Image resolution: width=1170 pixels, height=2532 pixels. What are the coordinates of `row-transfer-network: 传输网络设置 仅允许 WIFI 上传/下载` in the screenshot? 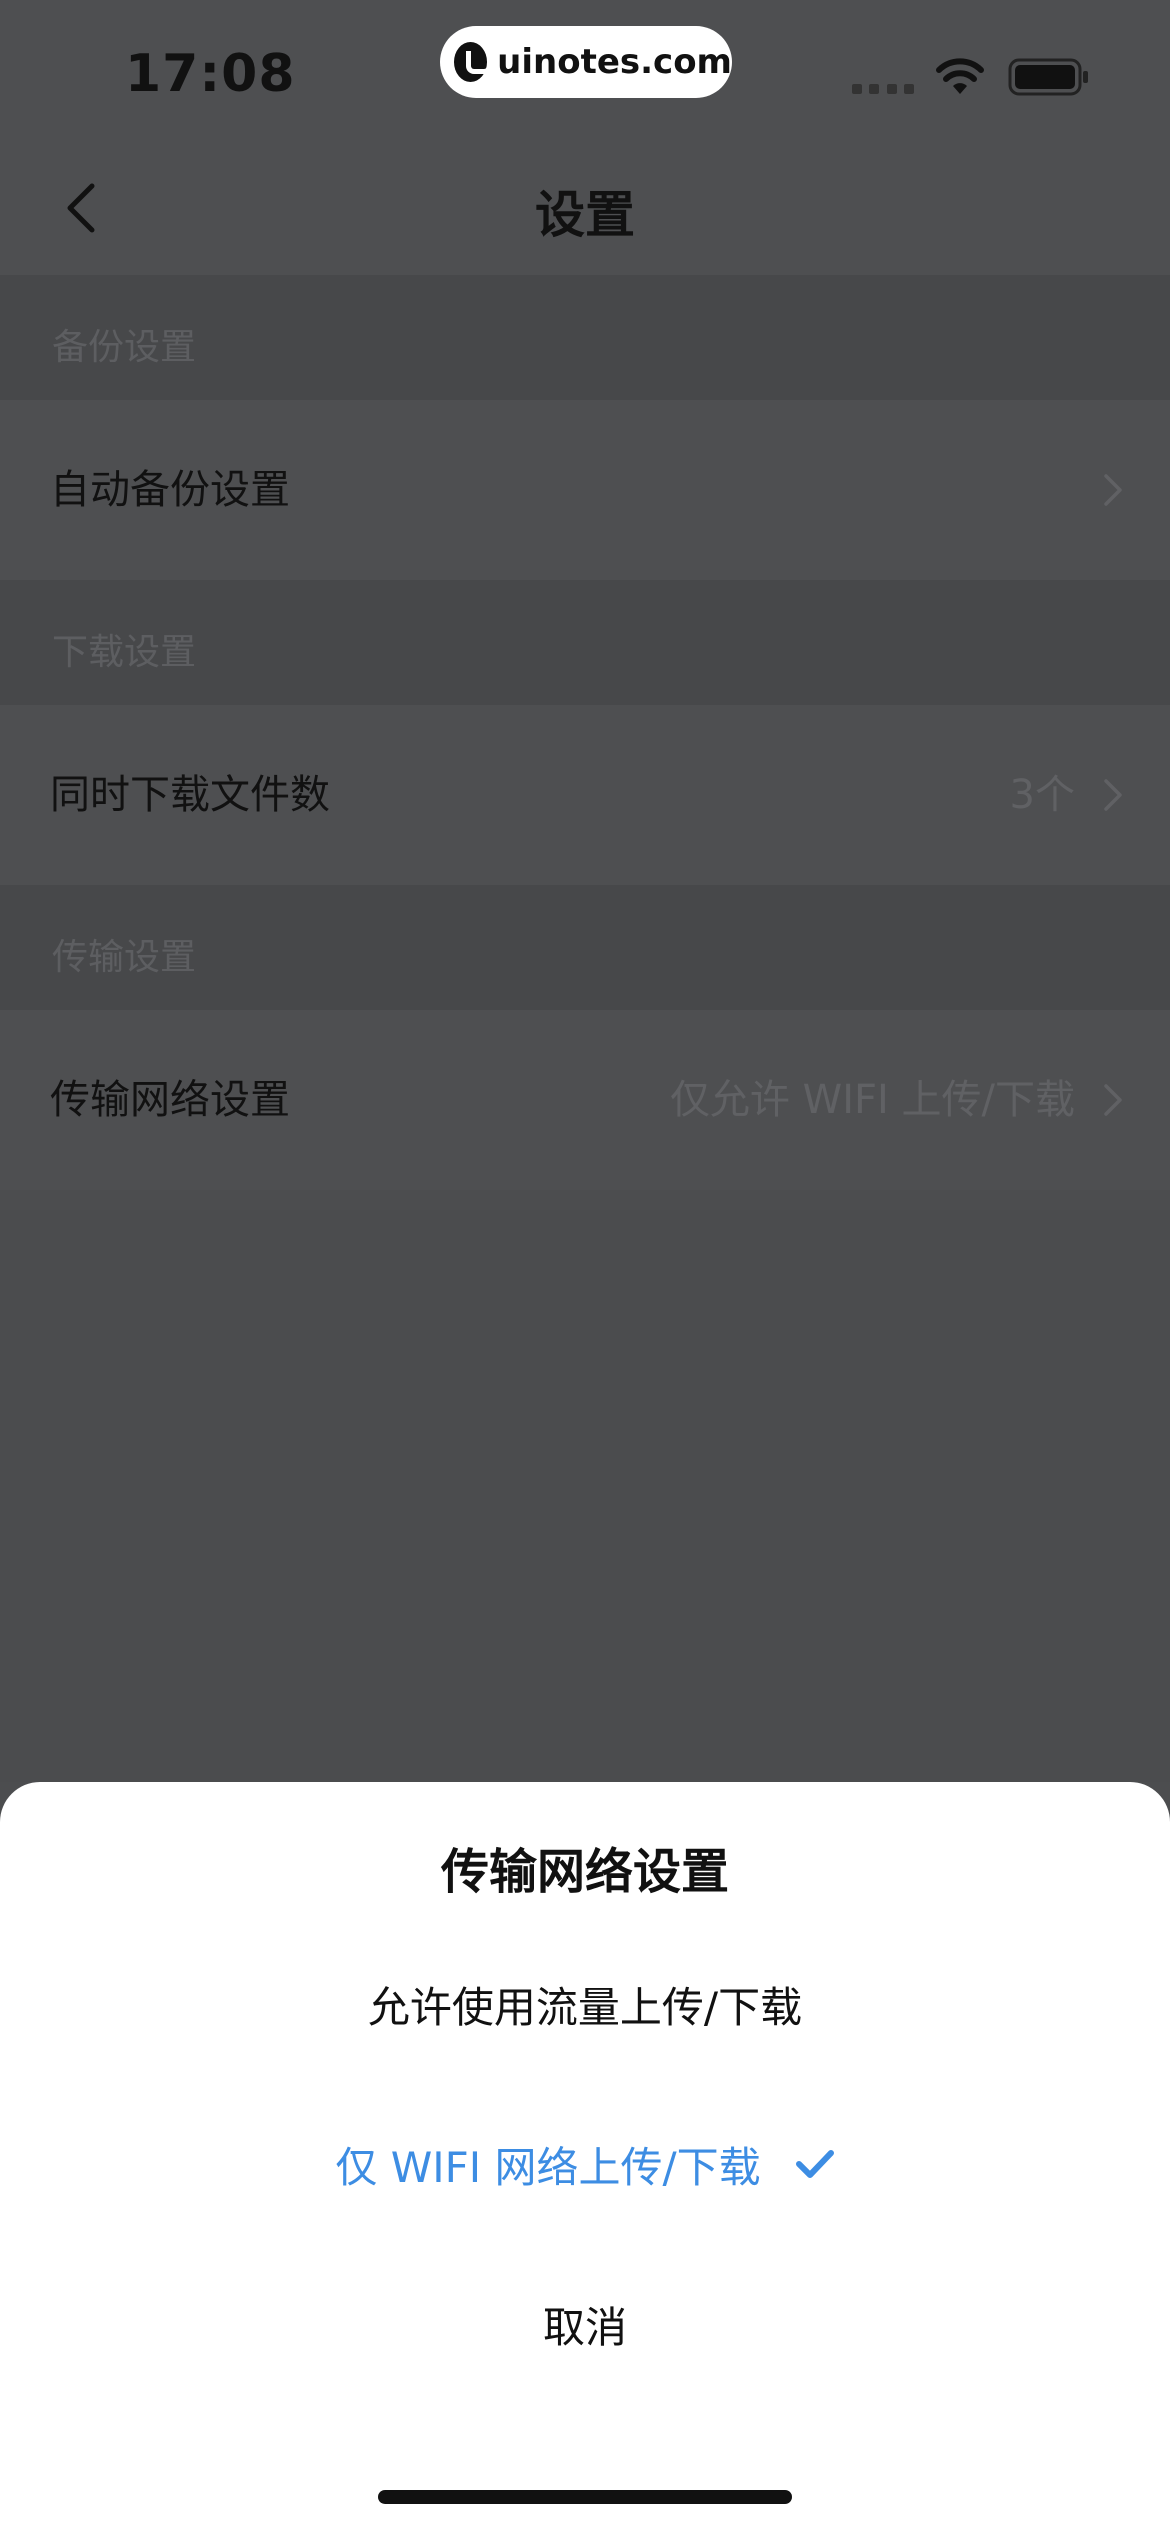 It's located at (585, 1100).